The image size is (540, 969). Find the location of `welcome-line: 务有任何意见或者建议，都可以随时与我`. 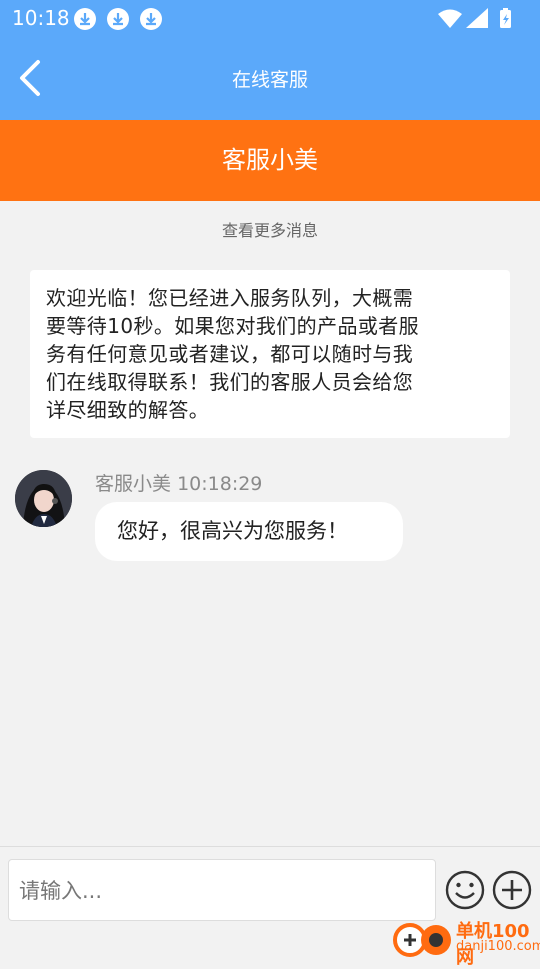

welcome-line: 务有任何意见或者建议，都可以随时与我 is located at coordinates (230, 354).